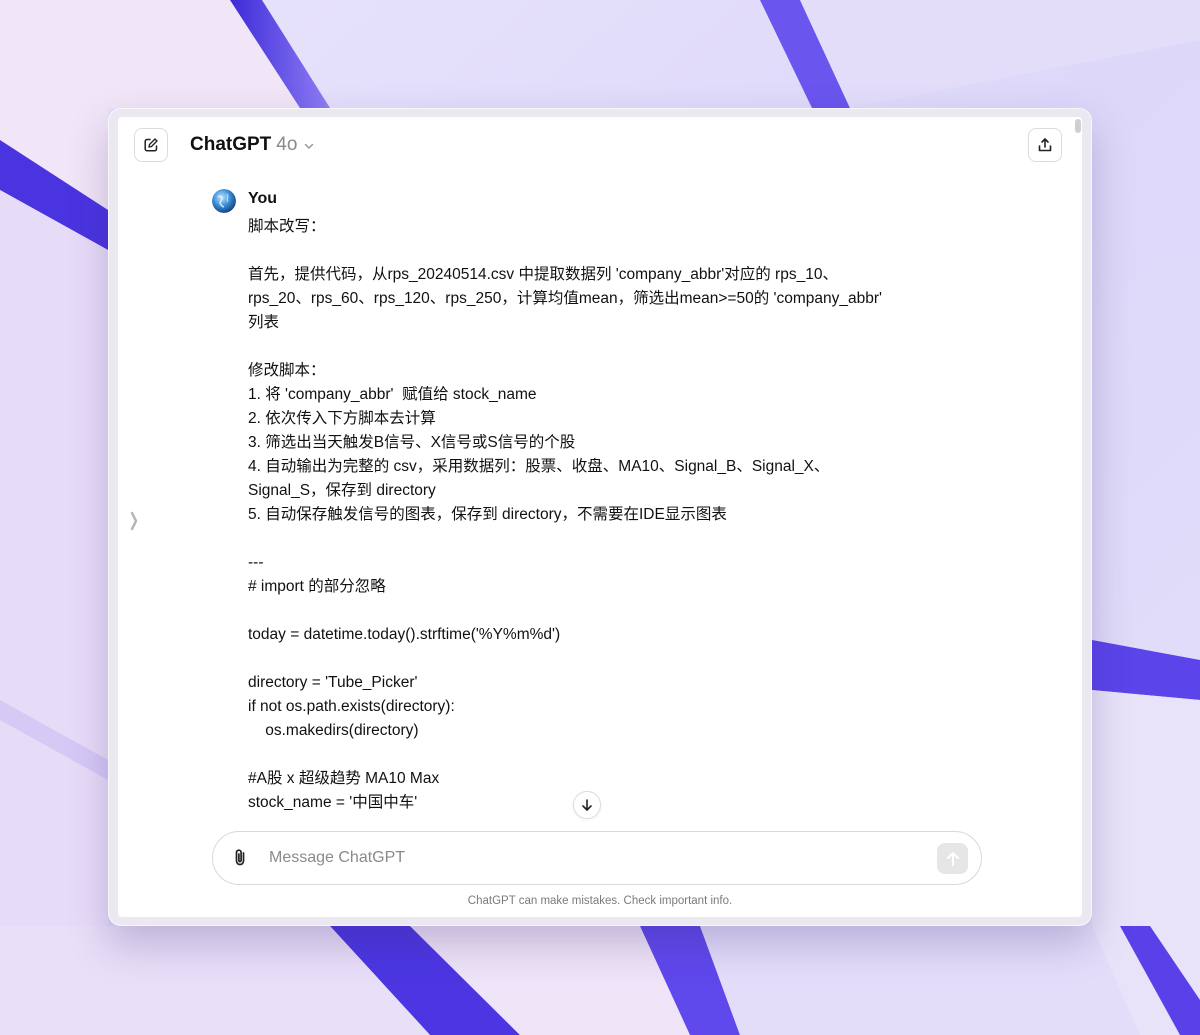 The width and height of the screenshot is (1200, 1035). I want to click on message-line: directory = 'Tube_Picker', so click(333, 682).